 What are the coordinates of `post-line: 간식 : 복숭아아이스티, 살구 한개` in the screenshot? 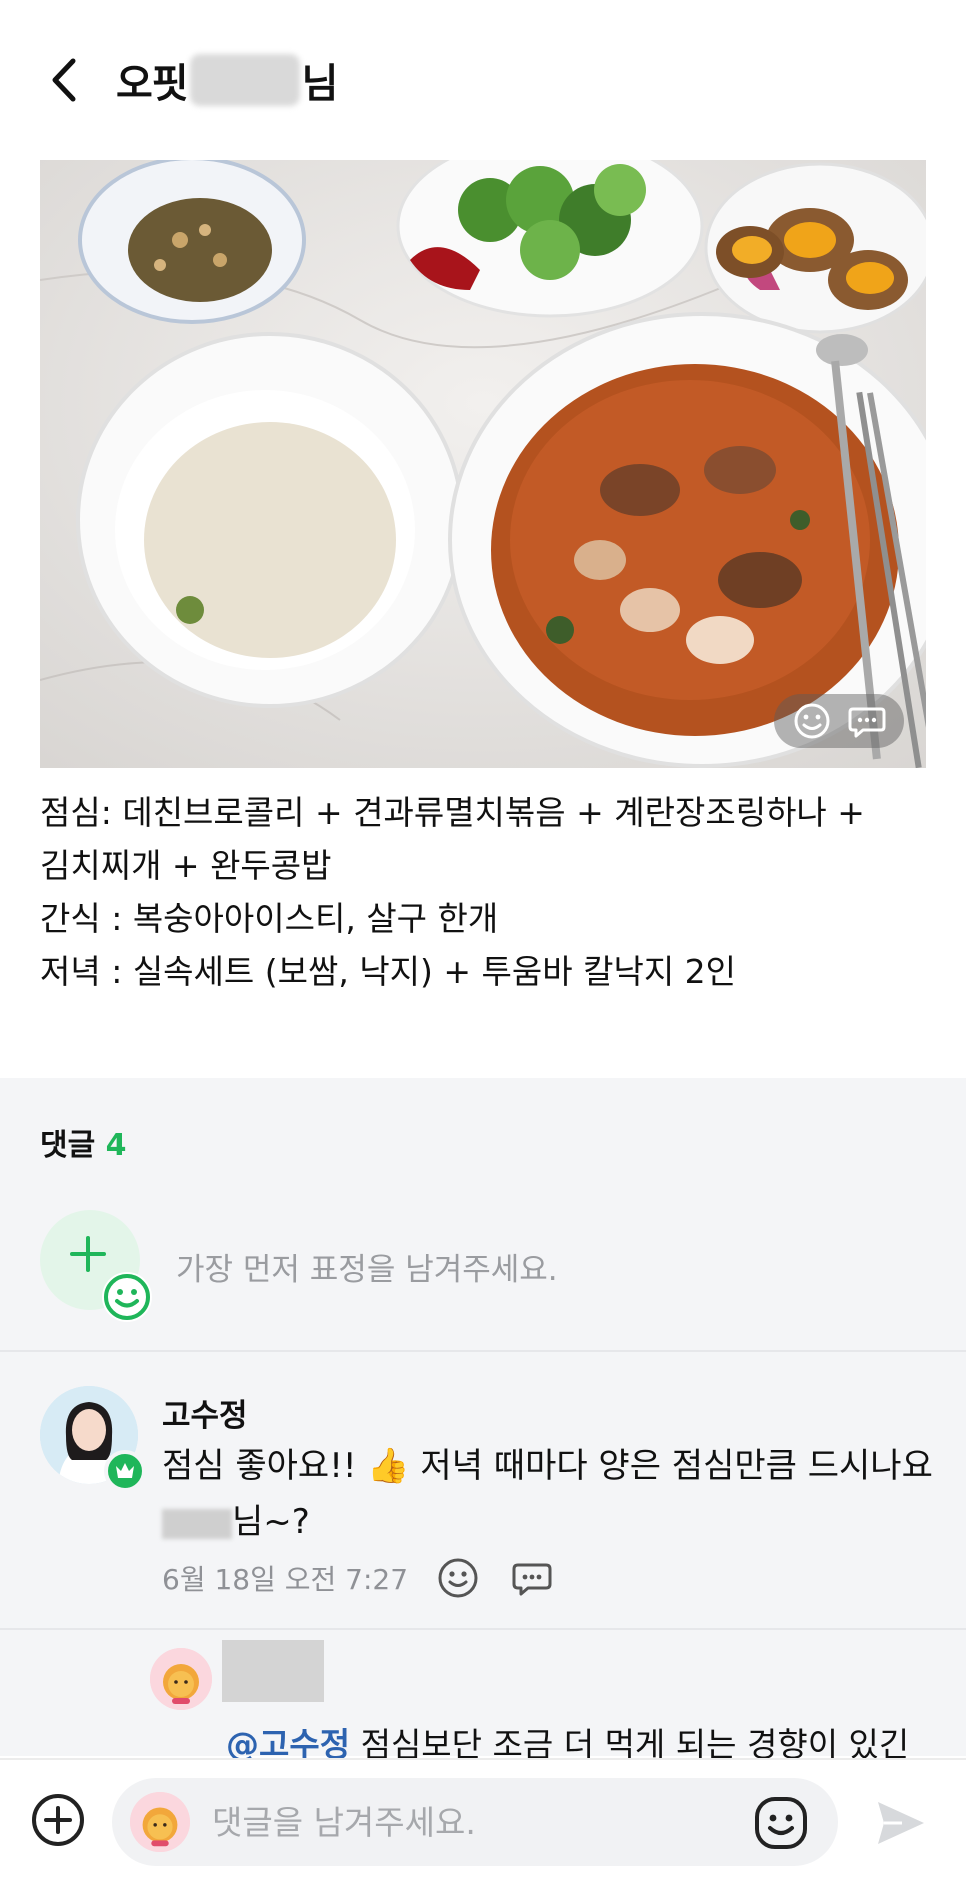 It's located at (269, 918).